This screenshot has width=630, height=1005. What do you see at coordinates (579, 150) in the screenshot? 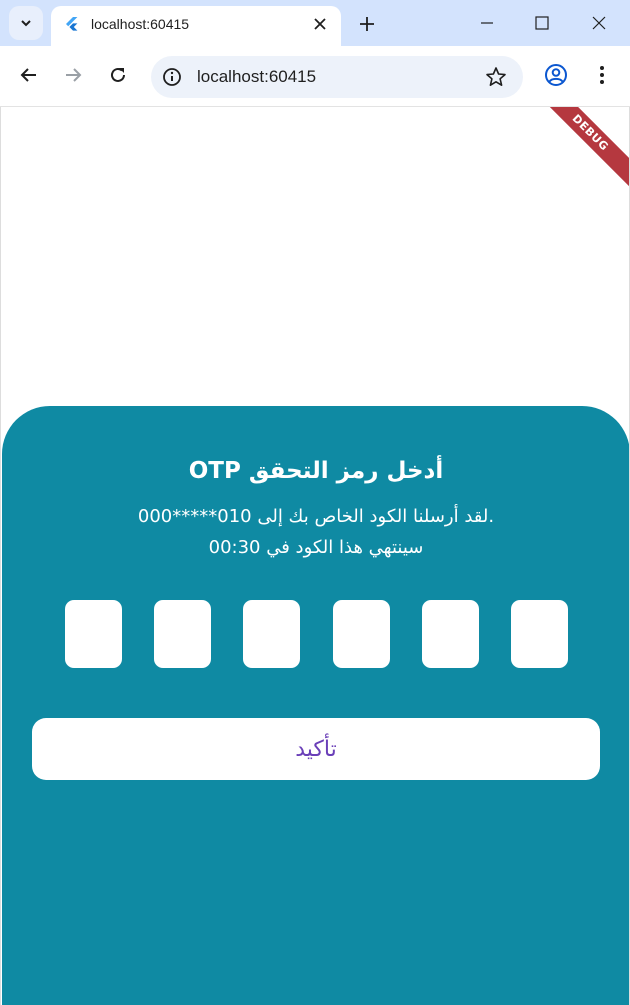
I see `debug-banner: DEBUG` at bounding box center [579, 150].